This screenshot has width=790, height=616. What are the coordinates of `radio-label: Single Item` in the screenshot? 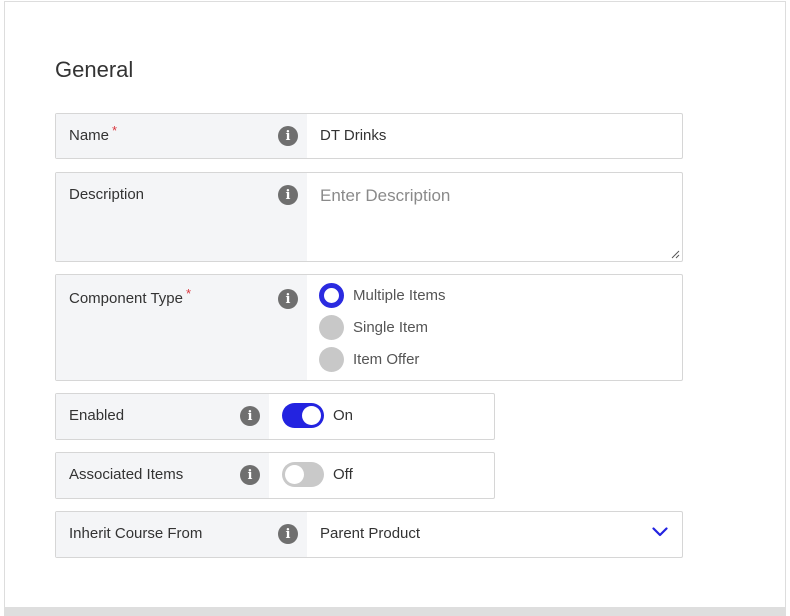 It's located at (391, 327).